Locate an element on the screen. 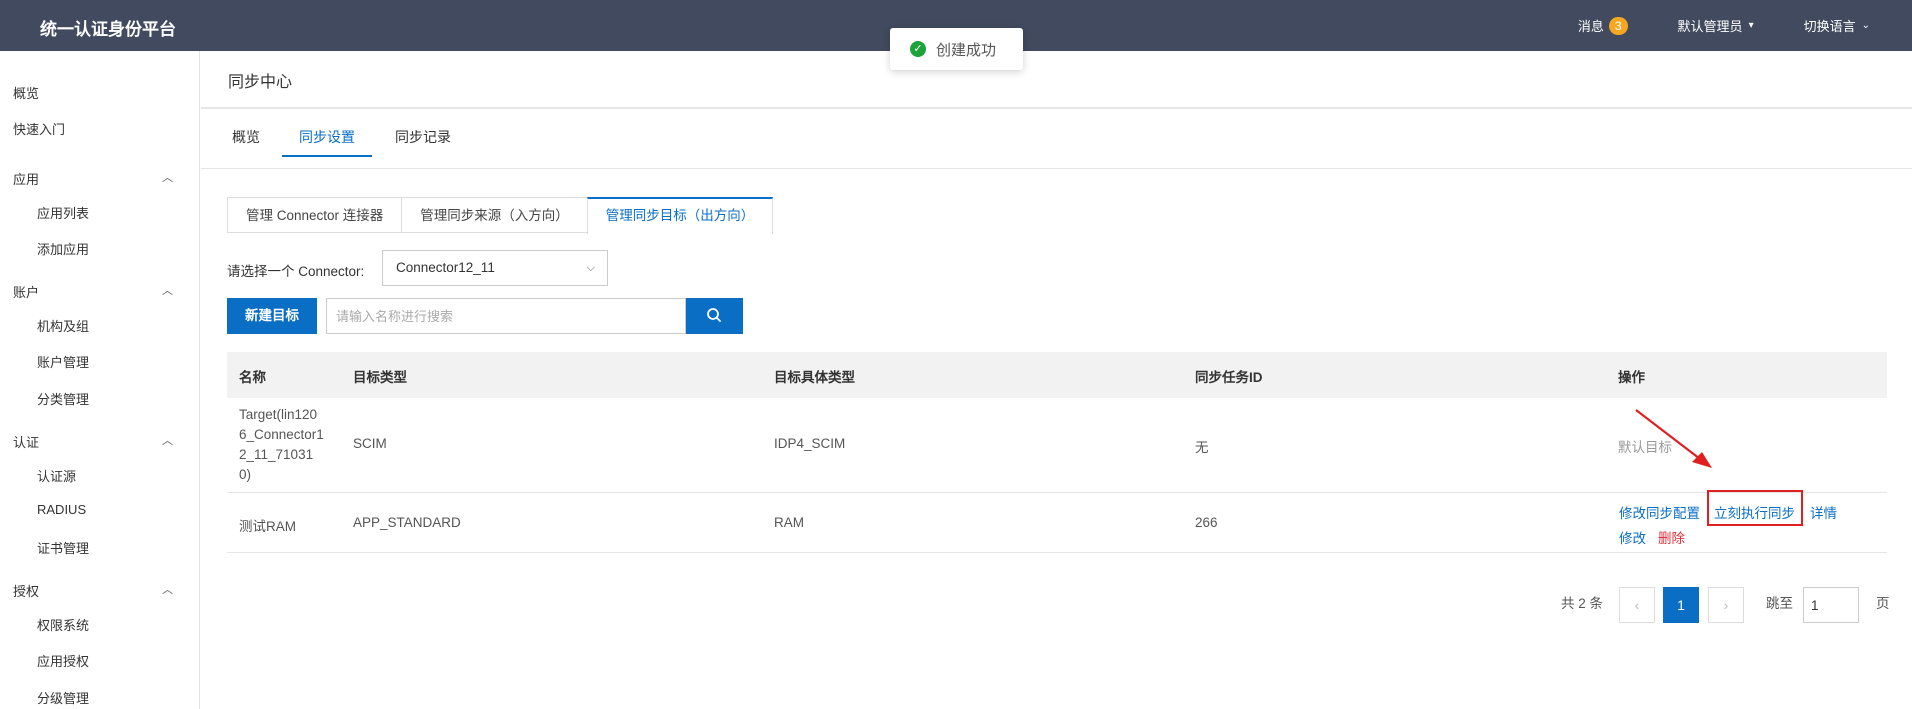 The height and width of the screenshot is (709, 1912). tab-overview: 概览 is located at coordinates (246, 141).